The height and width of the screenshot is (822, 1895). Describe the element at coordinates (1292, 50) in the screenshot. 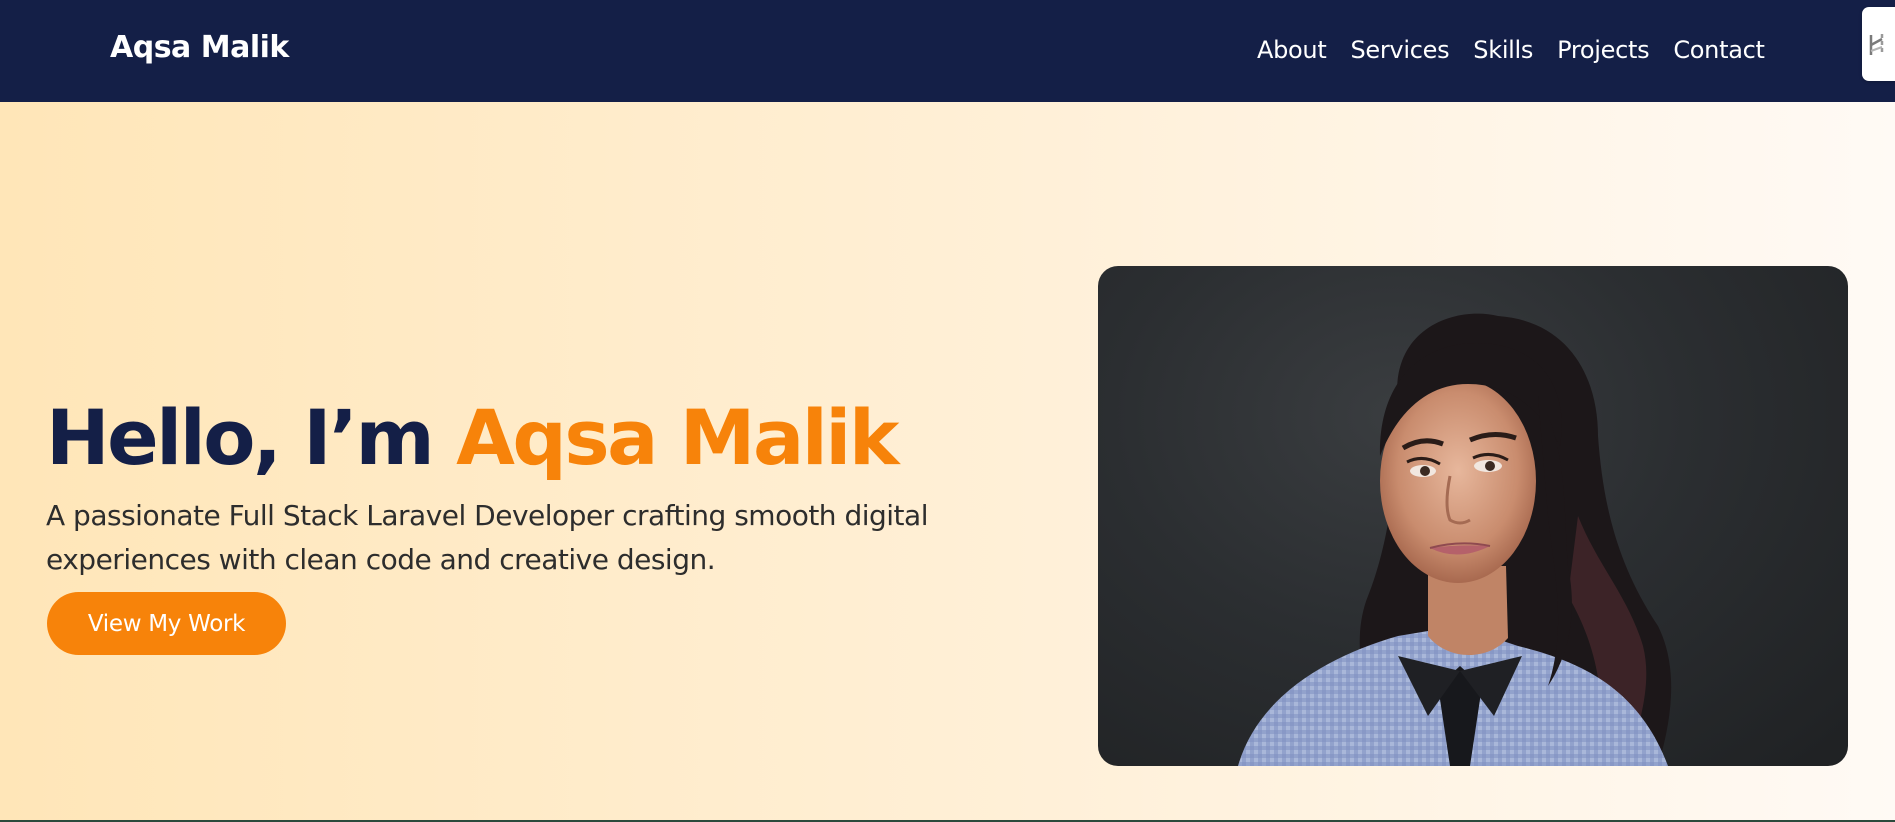

I see `nav-link-about: About` at that location.